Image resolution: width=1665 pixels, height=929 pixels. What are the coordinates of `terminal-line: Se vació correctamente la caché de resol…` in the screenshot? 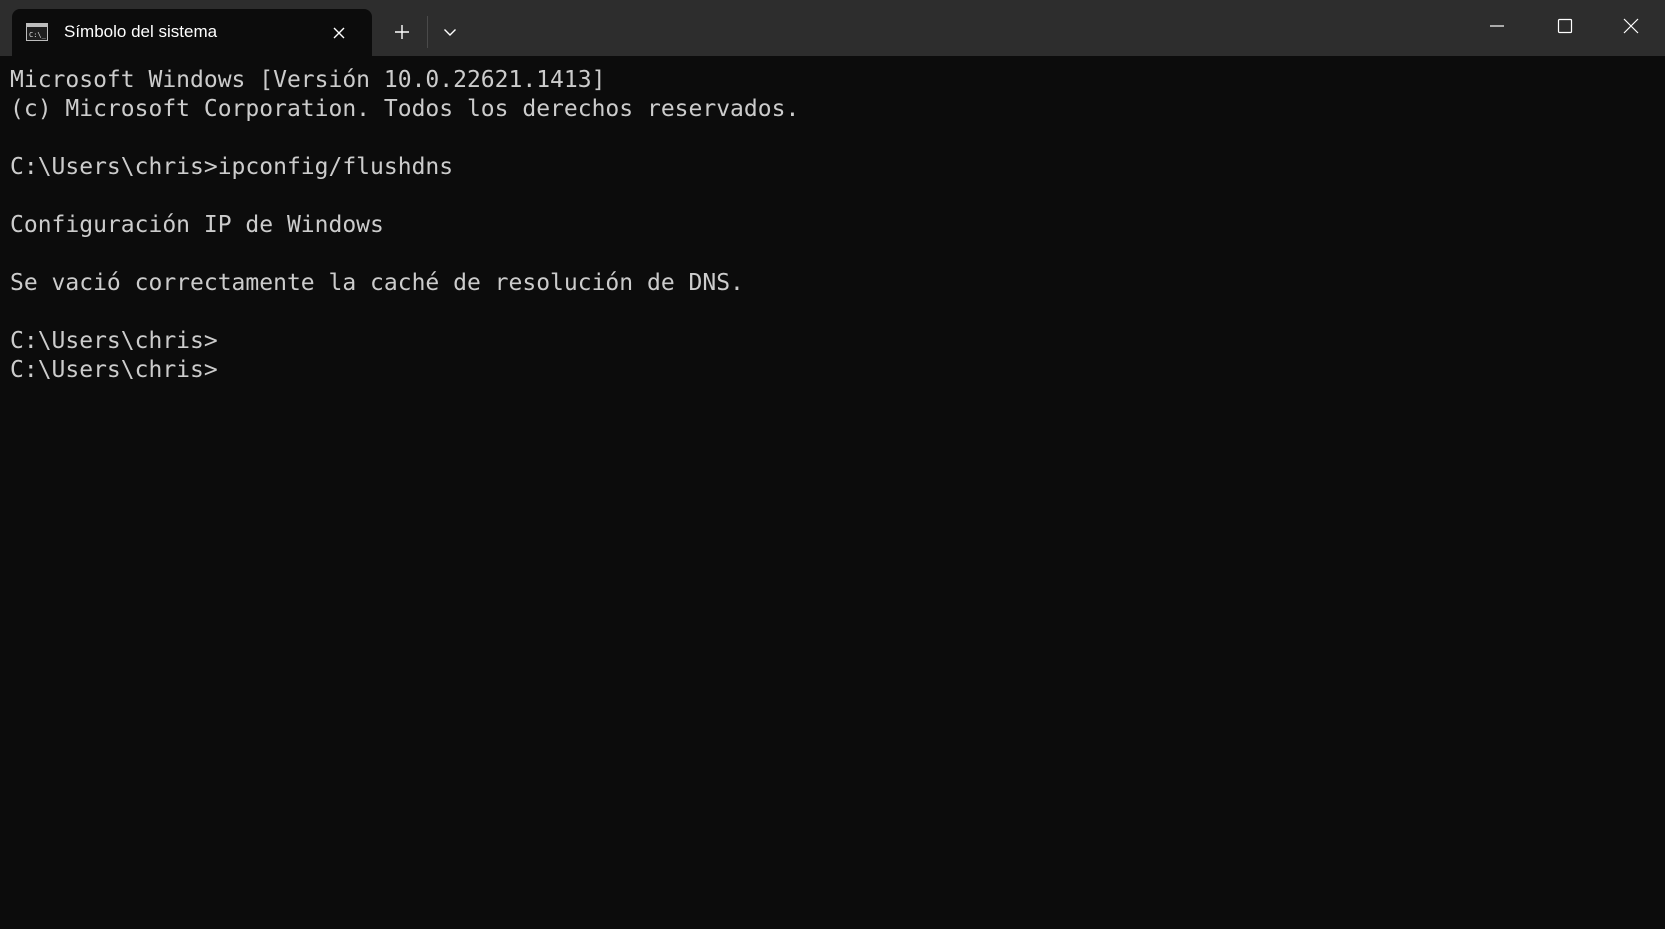 It's located at (377, 283).